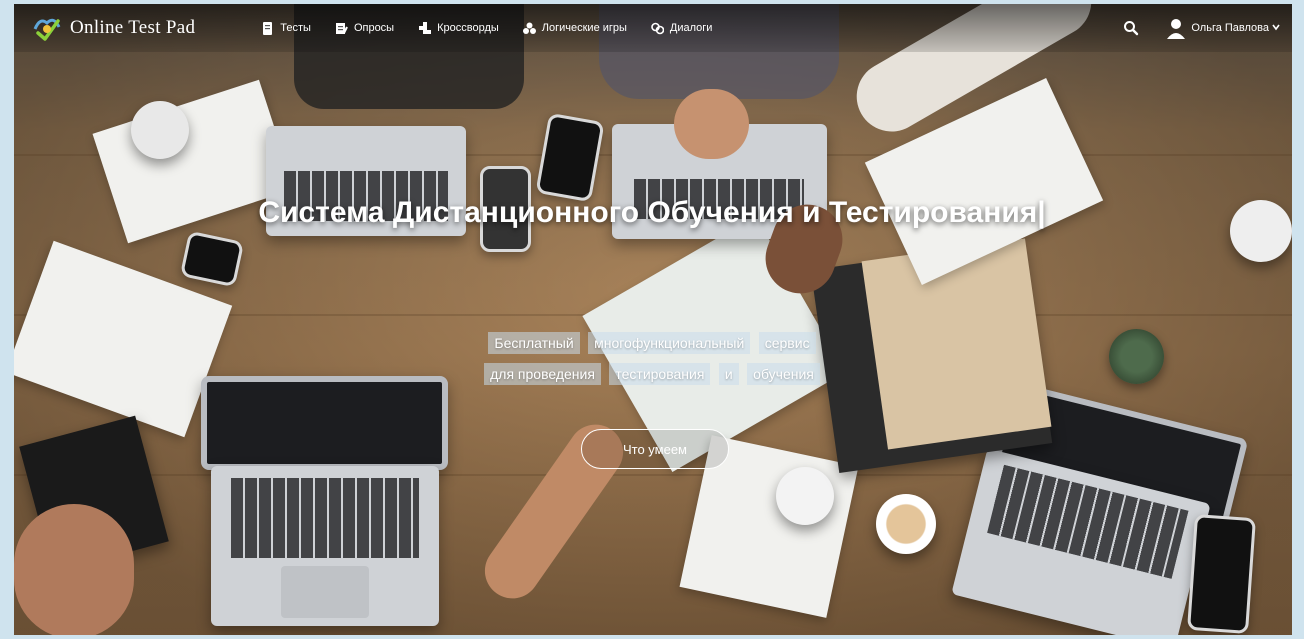 Image resolution: width=1304 pixels, height=639 pixels. I want to click on poll-icon, so click(341, 28).